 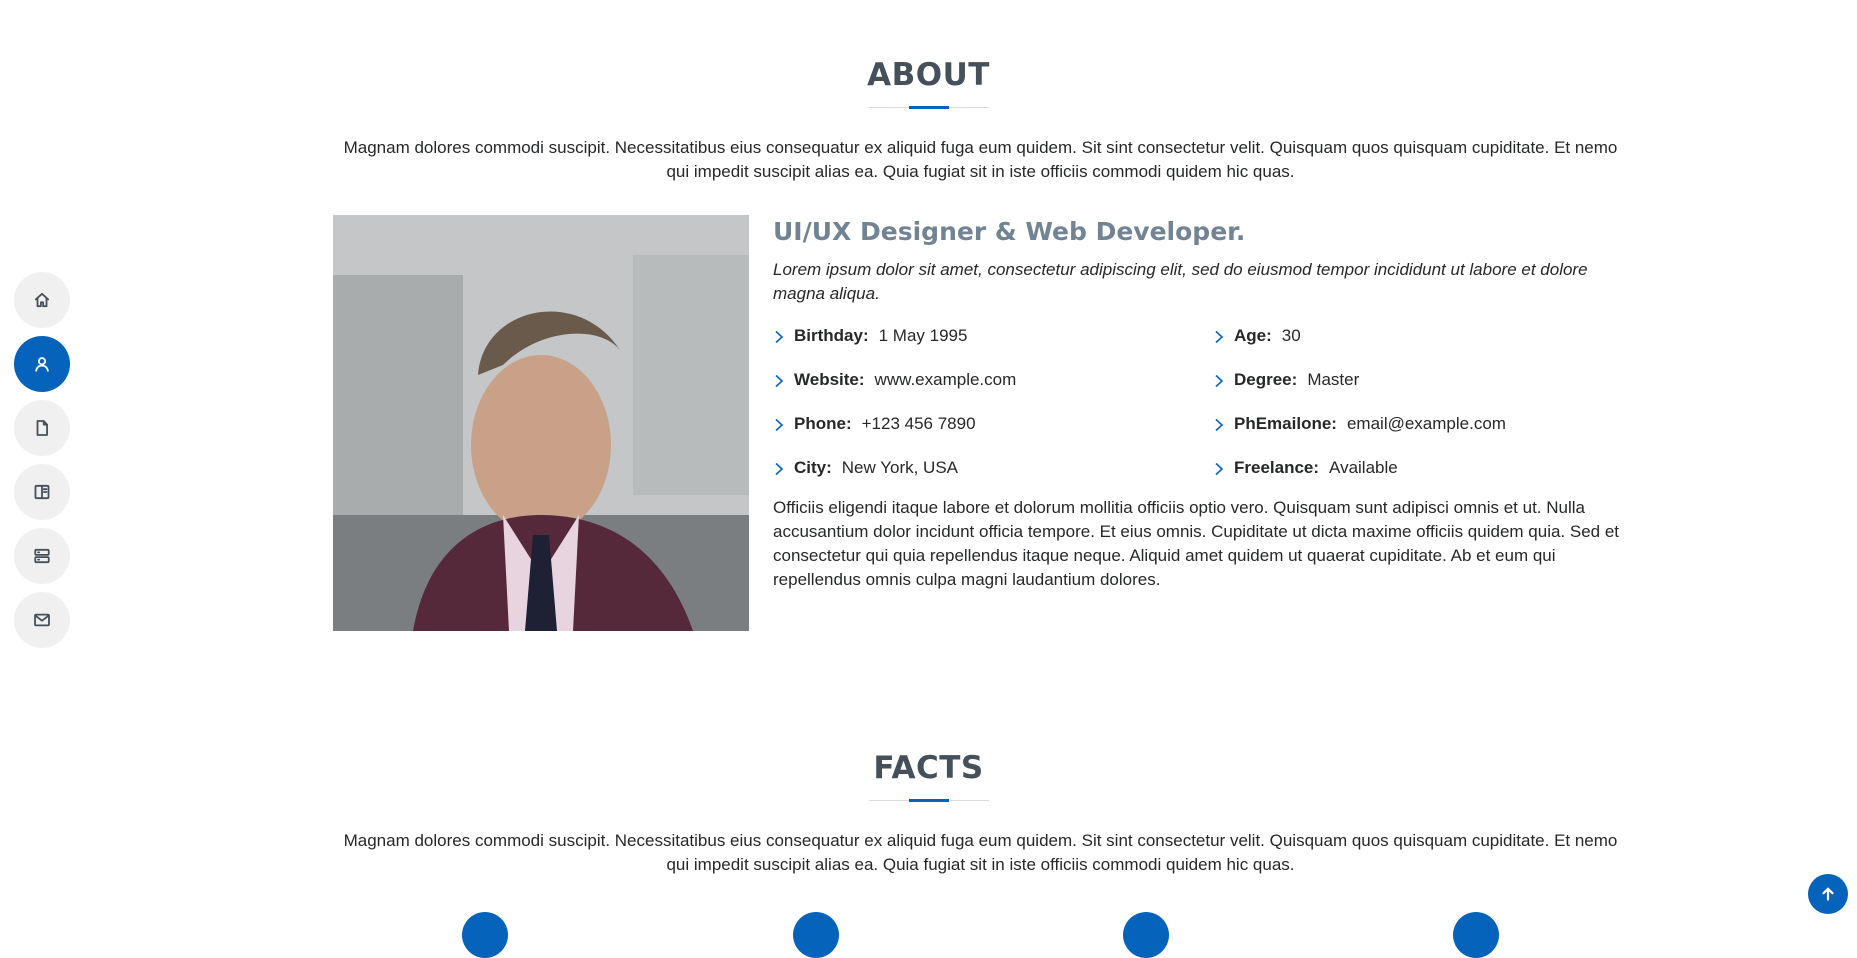 I want to click on info-label: Birthday:, so click(x=831, y=335).